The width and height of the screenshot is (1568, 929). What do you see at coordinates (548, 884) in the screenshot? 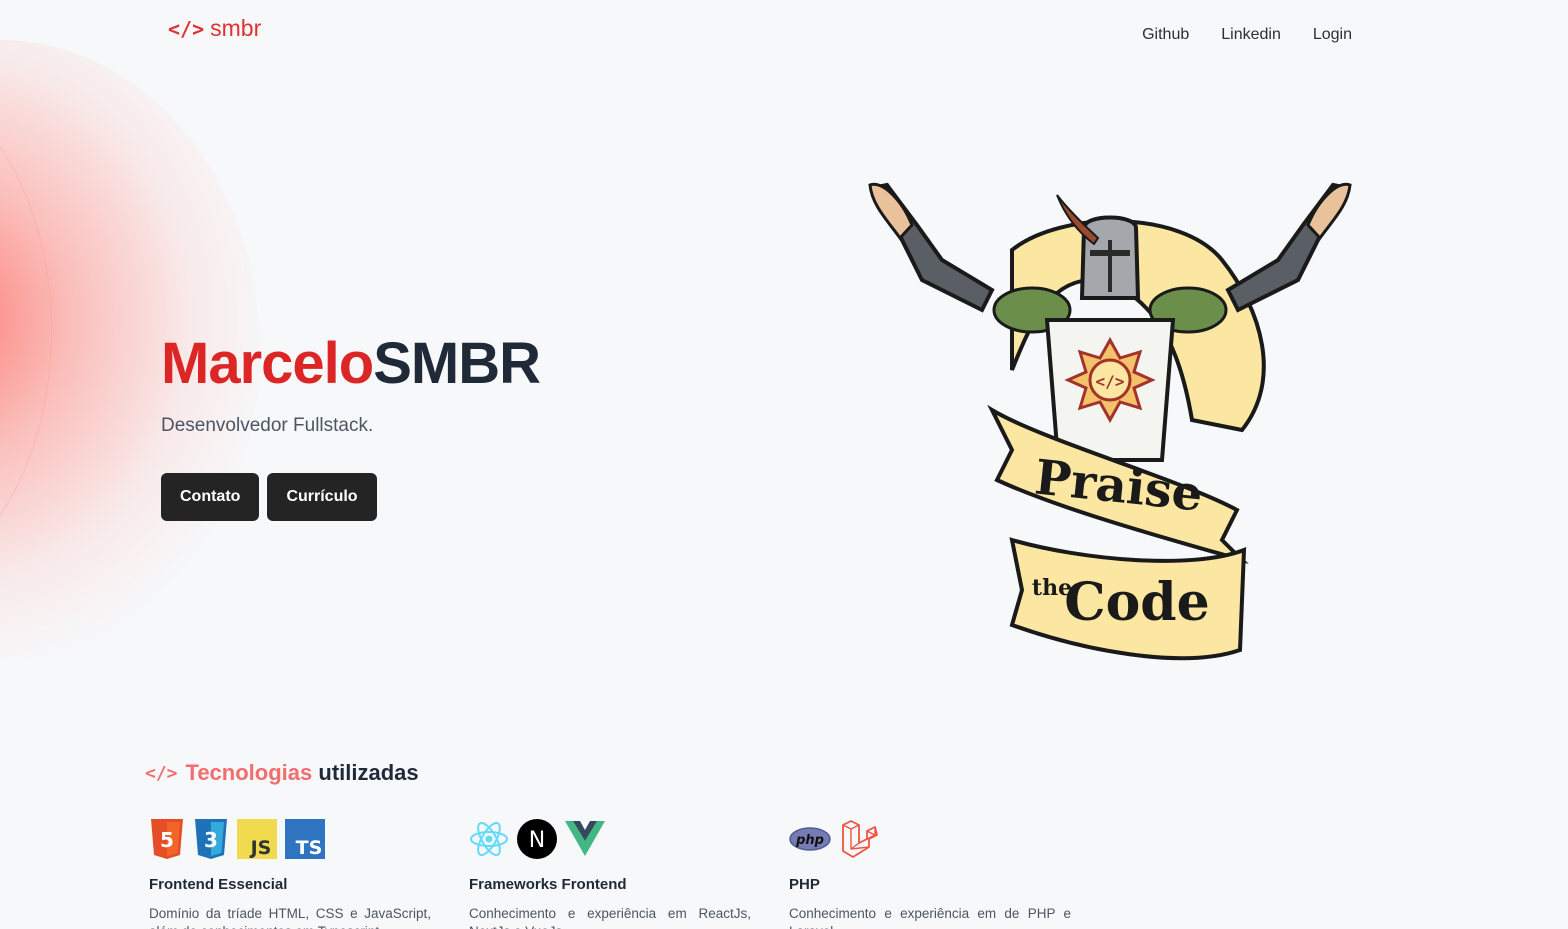
I see `tech-group-title: Frameworks Frontend` at bounding box center [548, 884].